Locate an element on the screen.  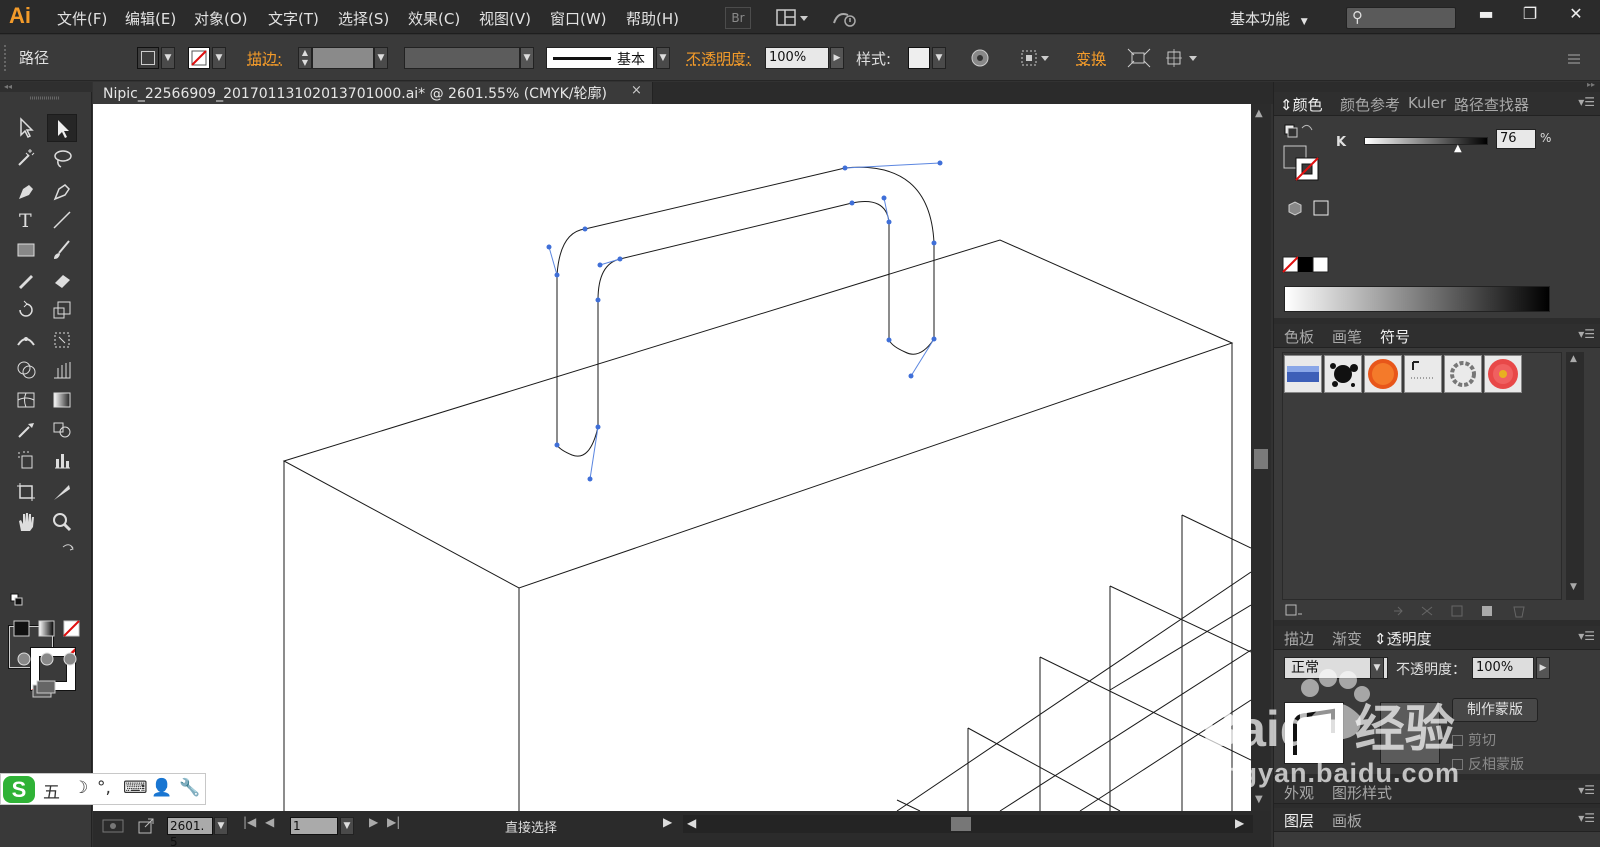
transform-panel-link: 变换 is located at coordinates (1091, 58).